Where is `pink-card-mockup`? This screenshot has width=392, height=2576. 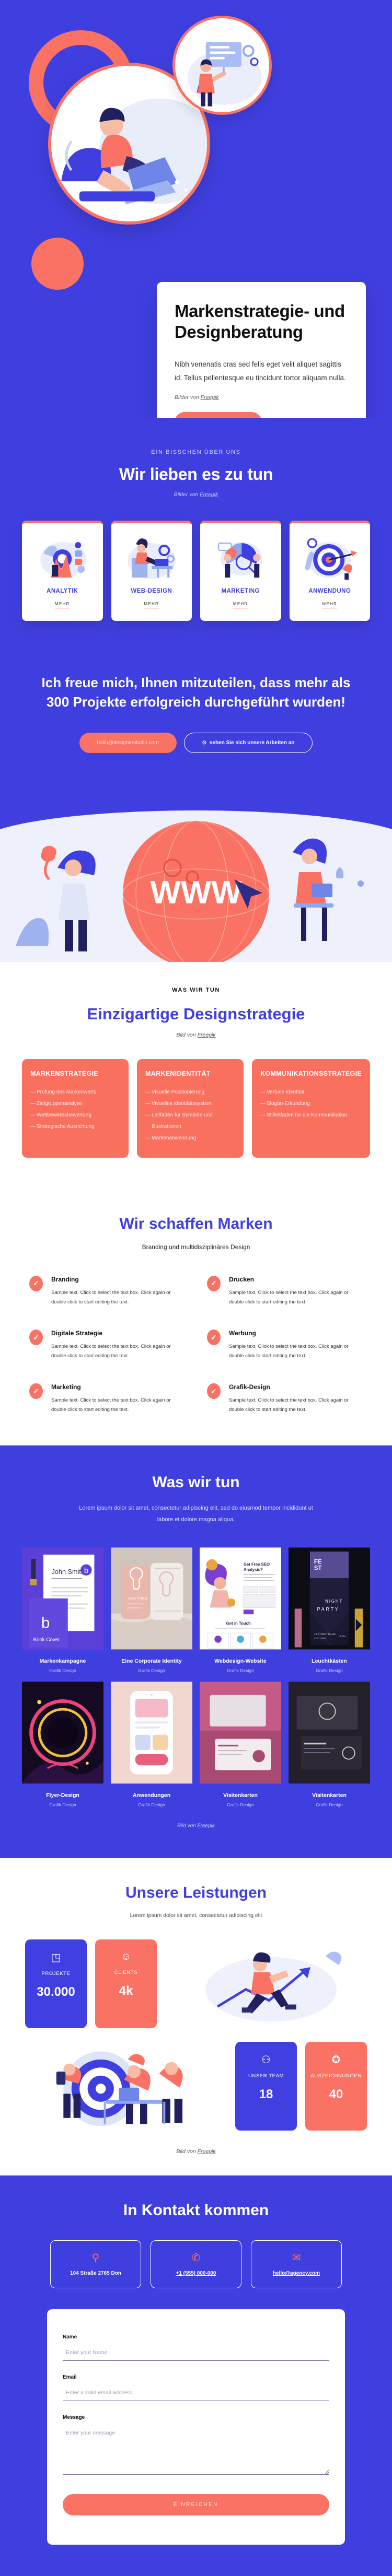 pink-card-mockup is located at coordinates (240, 1732).